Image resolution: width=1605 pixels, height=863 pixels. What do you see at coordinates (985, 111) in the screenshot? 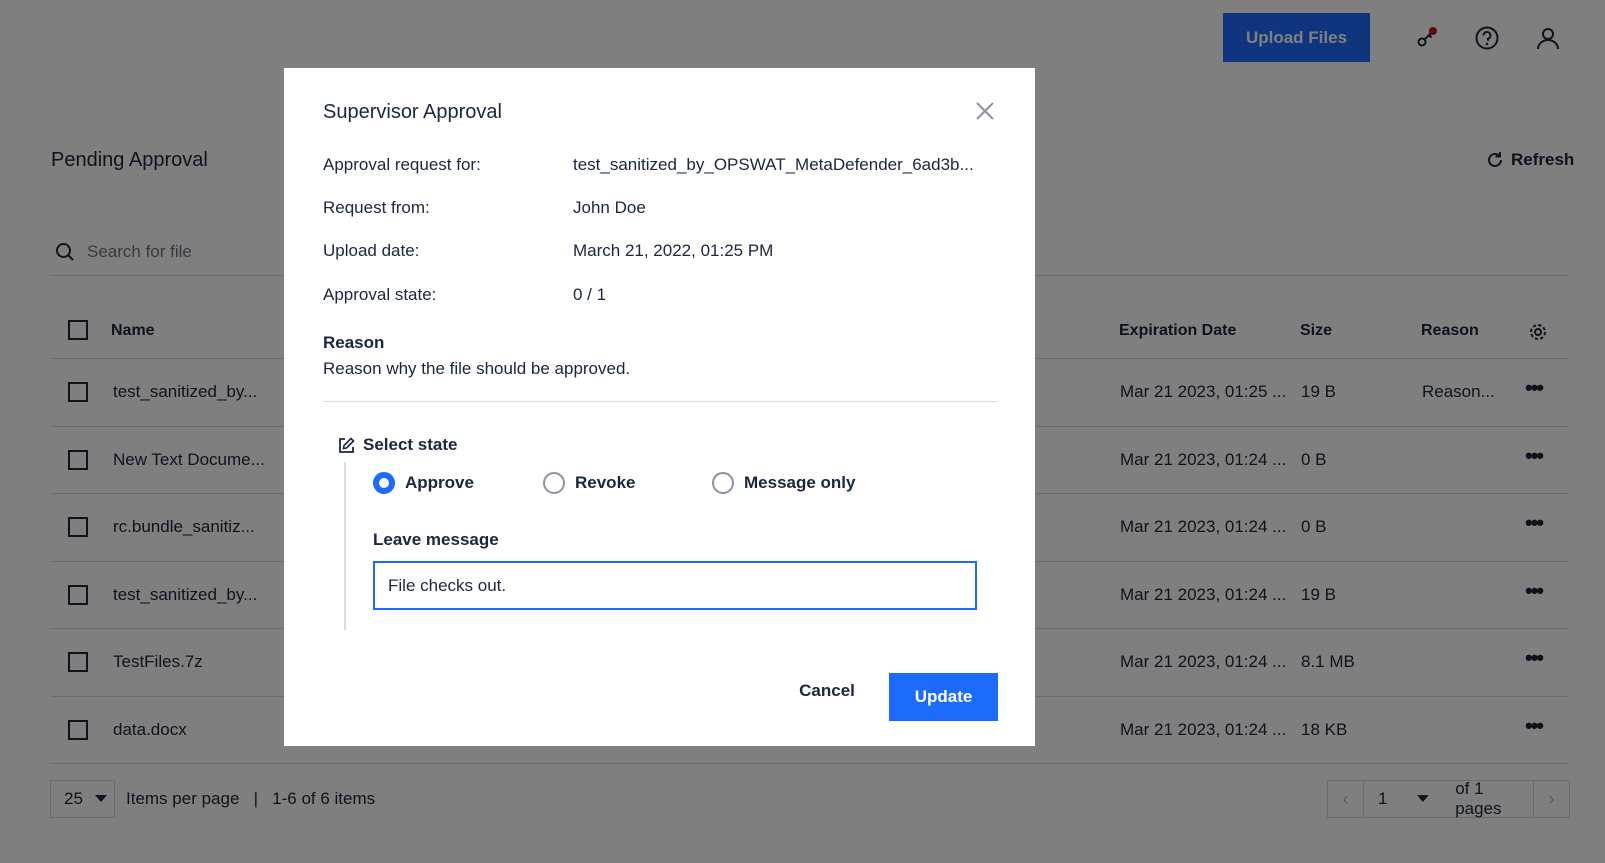
I see `close-icon` at bounding box center [985, 111].